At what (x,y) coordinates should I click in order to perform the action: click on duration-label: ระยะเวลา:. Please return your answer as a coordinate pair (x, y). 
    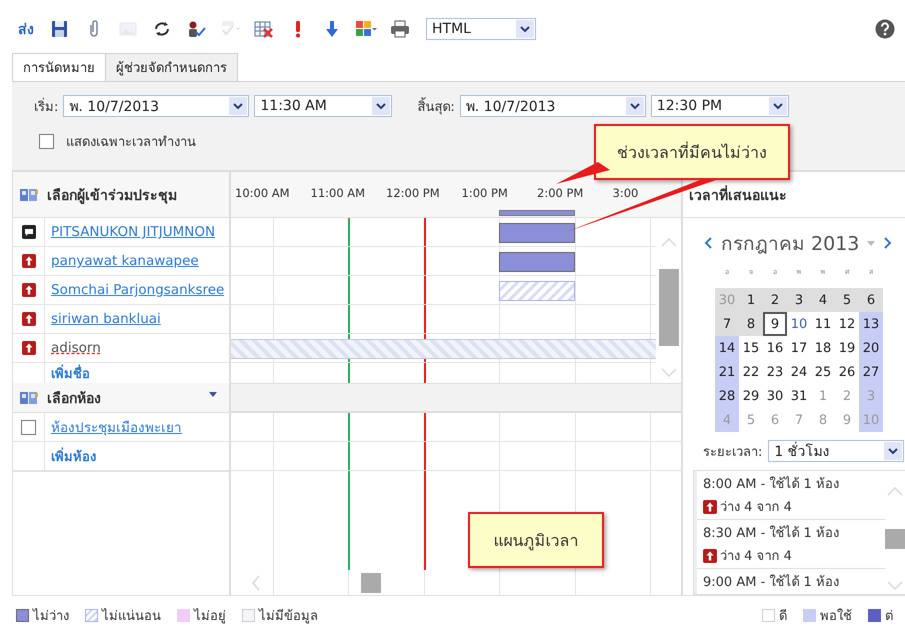
    Looking at the image, I should click on (732, 453).